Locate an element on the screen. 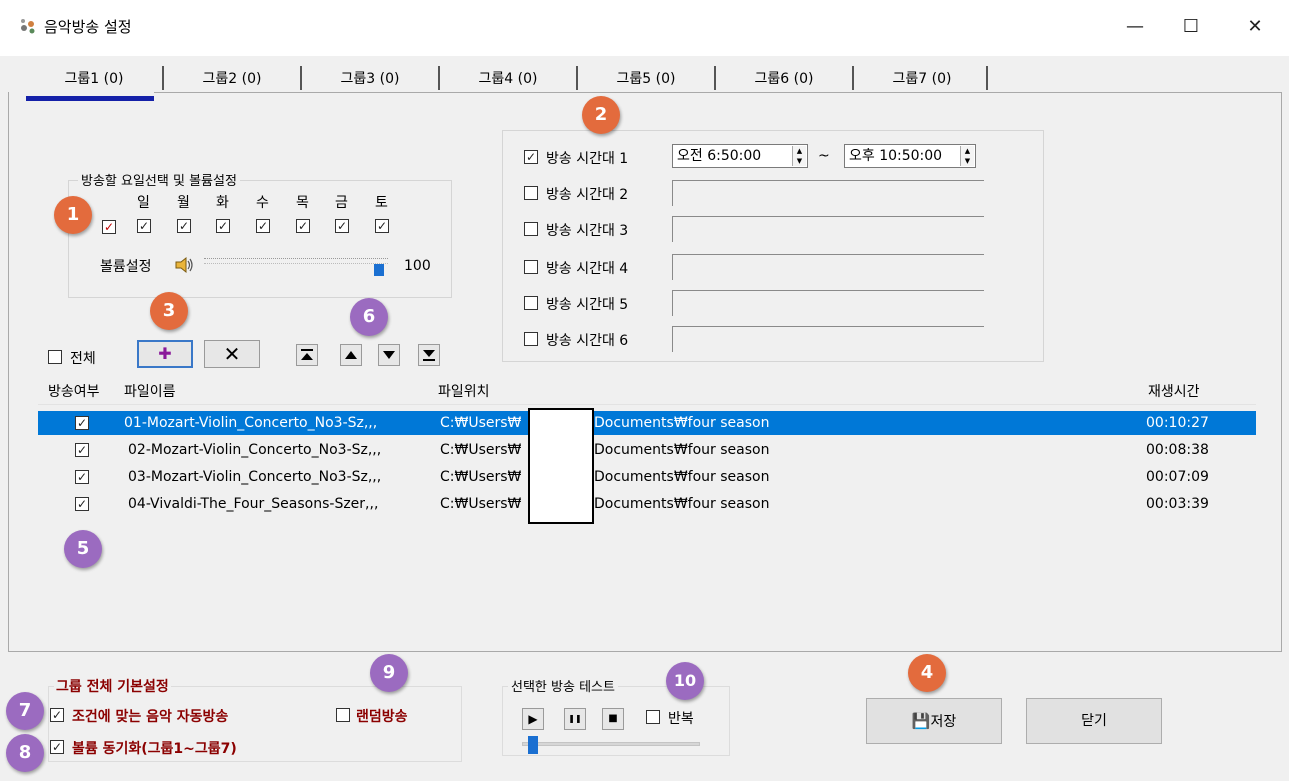 The height and width of the screenshot is (781, 1289). time-slot2-checkbox is located at coordinates (531, 193).